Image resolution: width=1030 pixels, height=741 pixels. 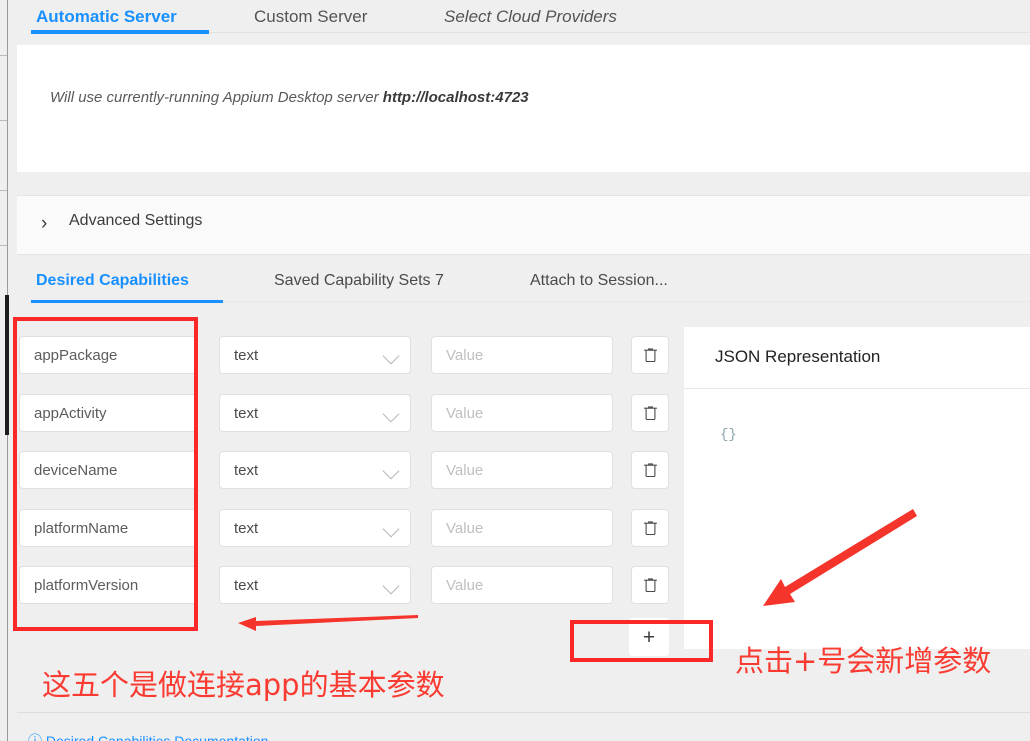 I want to click on tab-desired-capabilities-label: Desired Capabilities, so click(x=112, y=280).